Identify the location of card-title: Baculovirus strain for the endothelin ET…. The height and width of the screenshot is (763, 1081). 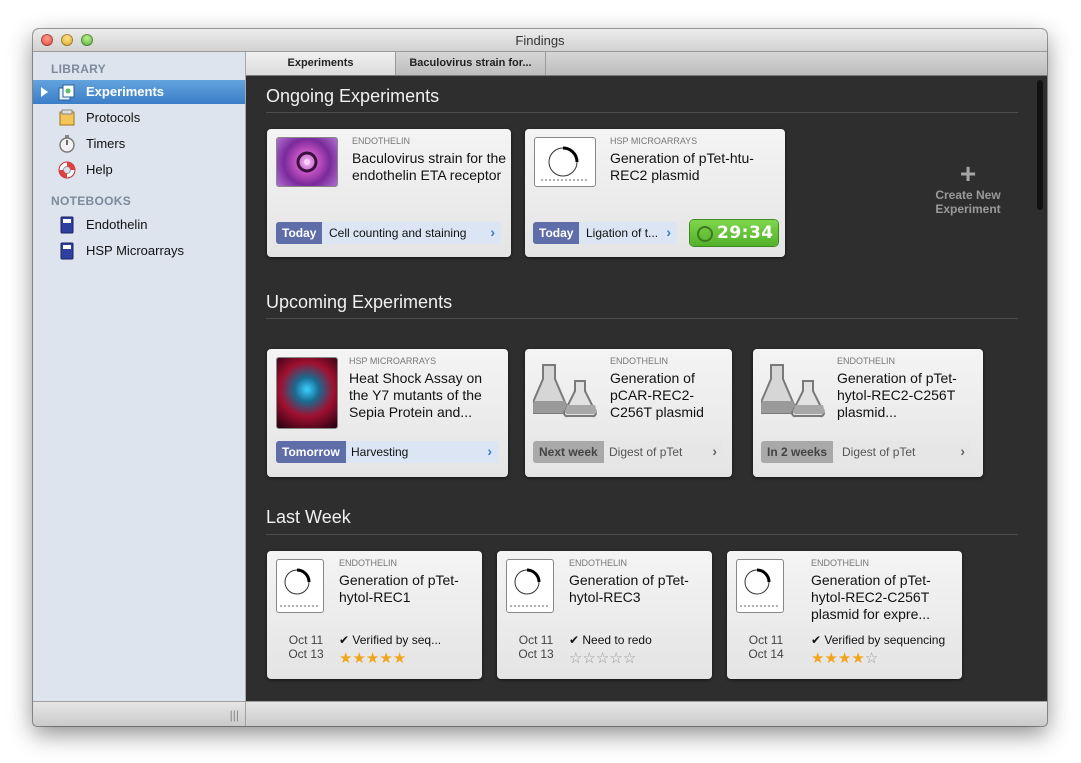
(429, 166).